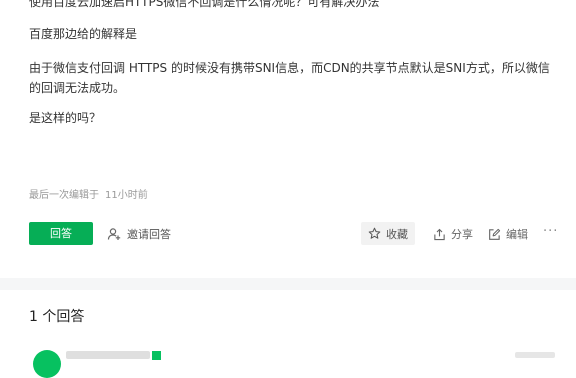 The image size is (576, 378). Describe the element at coordinates (61, 233) in the screenshot. I see `answer-button: 回答` at that location.